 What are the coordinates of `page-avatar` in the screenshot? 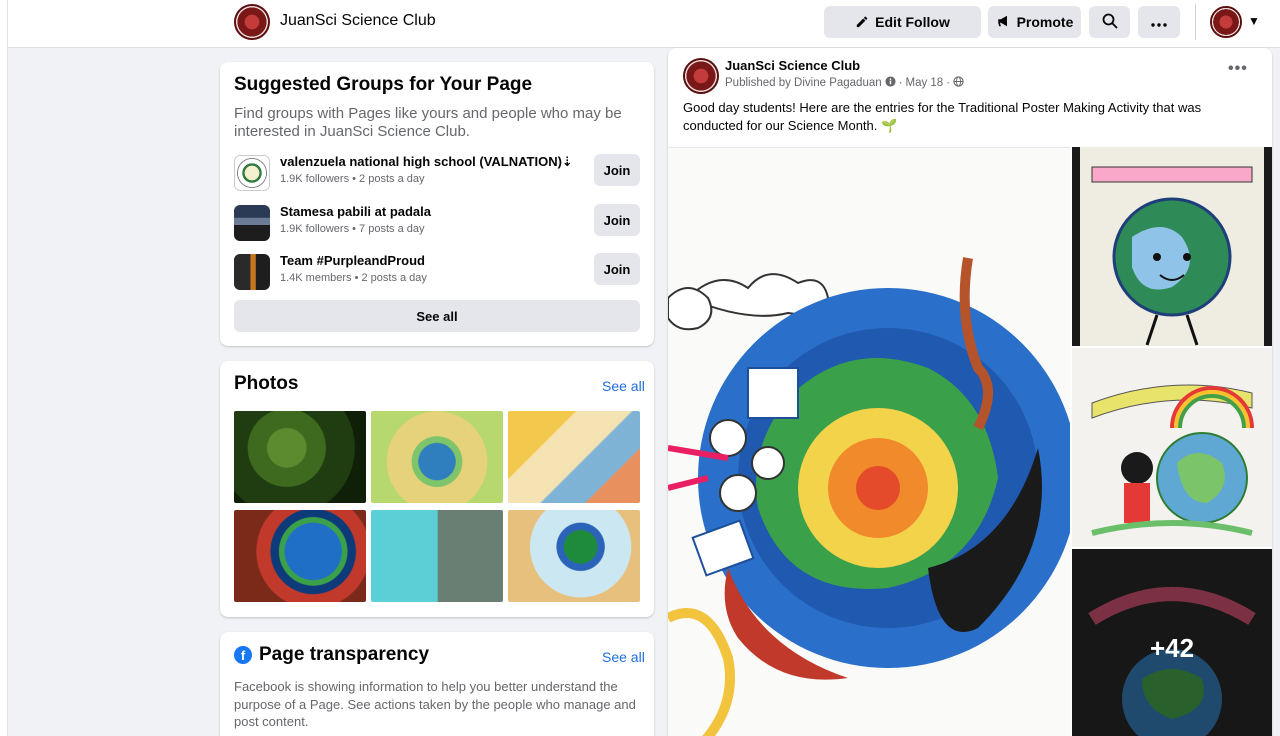 It's located at (252, 22).